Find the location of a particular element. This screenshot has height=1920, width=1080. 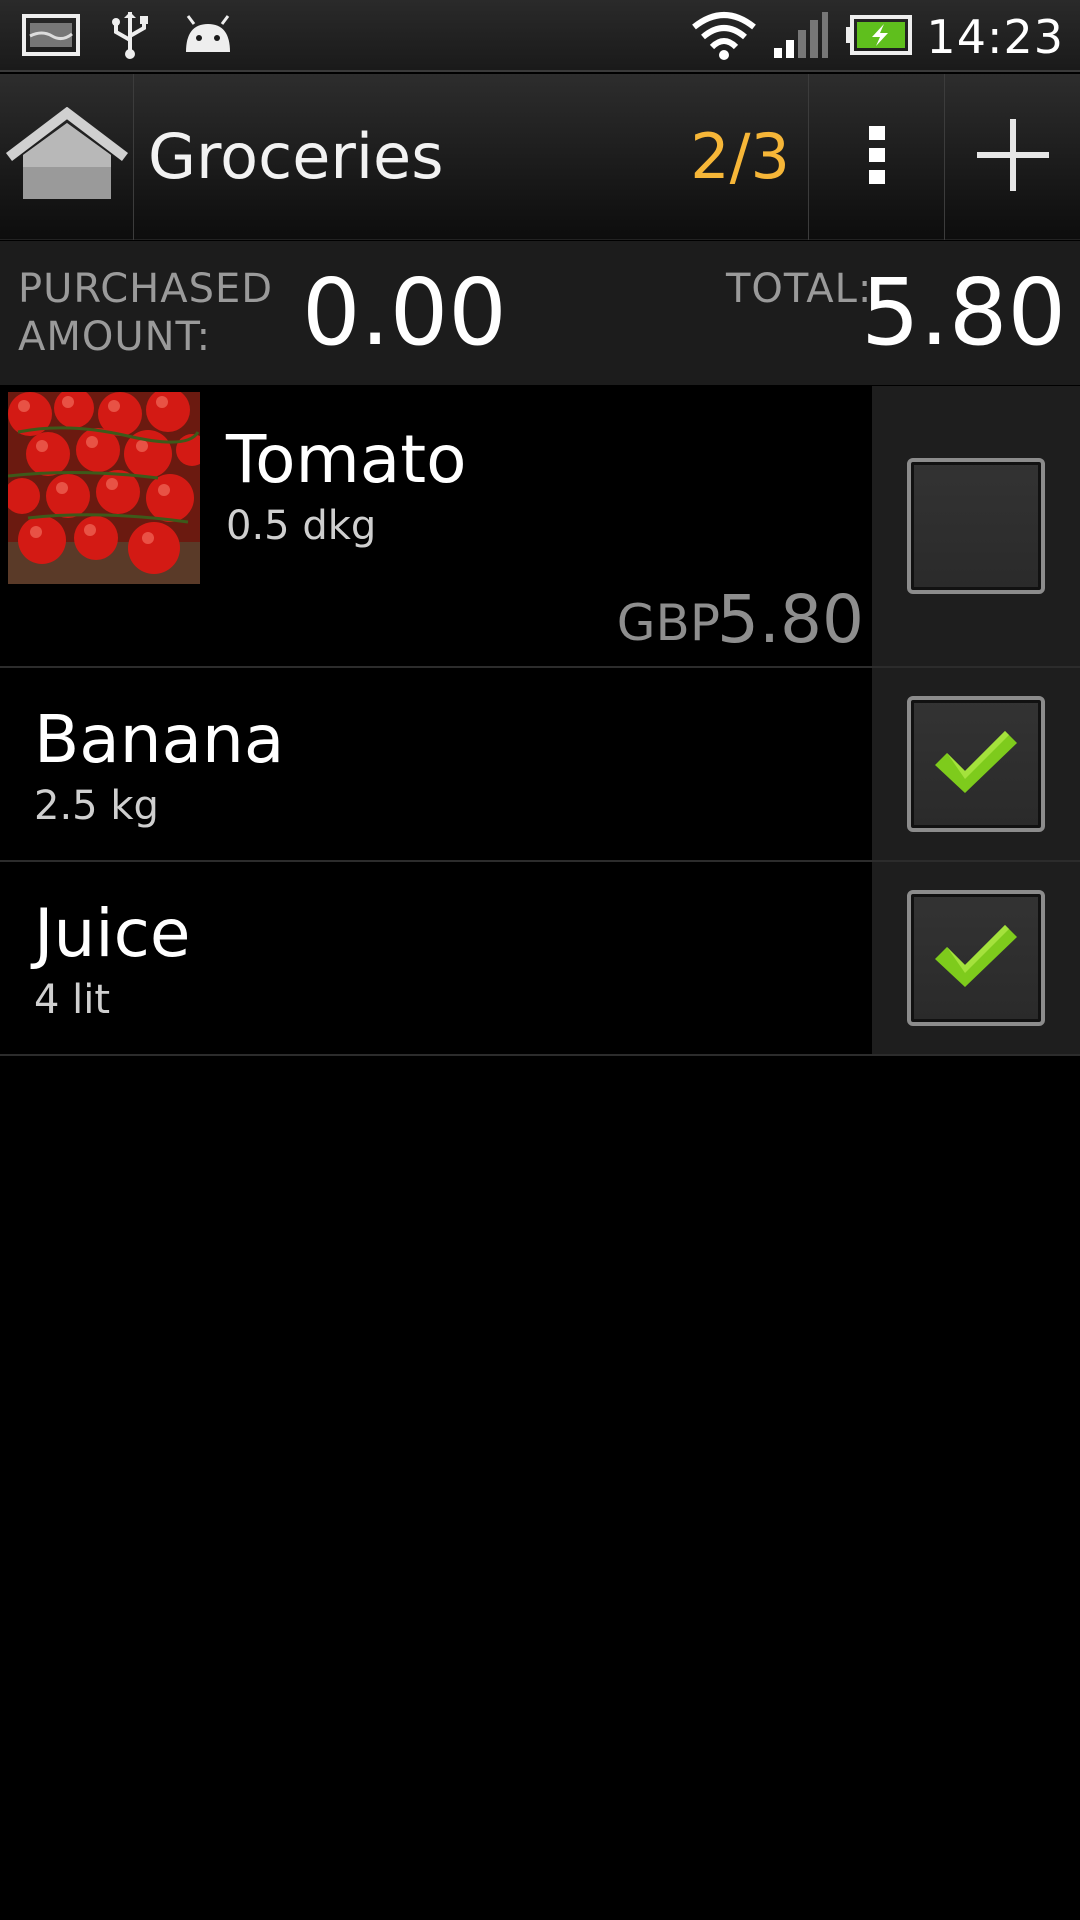

home-icon is located at coordinates (67, 156).